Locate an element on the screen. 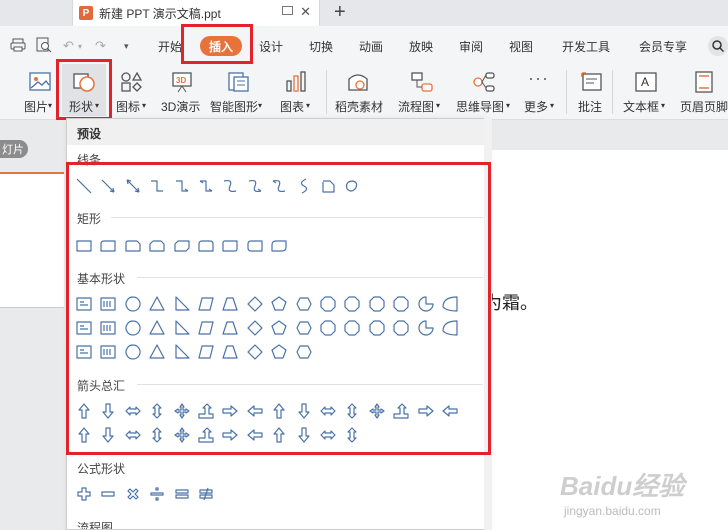  tab-slideshow: 放映 is located at coordinates (421, 46).